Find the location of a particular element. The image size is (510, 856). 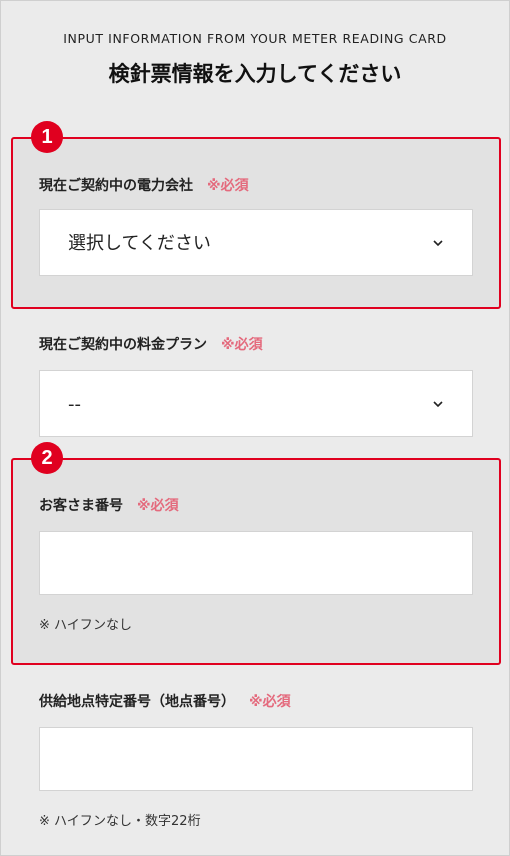

plan-select: -- is located at coordinates (256, 403).